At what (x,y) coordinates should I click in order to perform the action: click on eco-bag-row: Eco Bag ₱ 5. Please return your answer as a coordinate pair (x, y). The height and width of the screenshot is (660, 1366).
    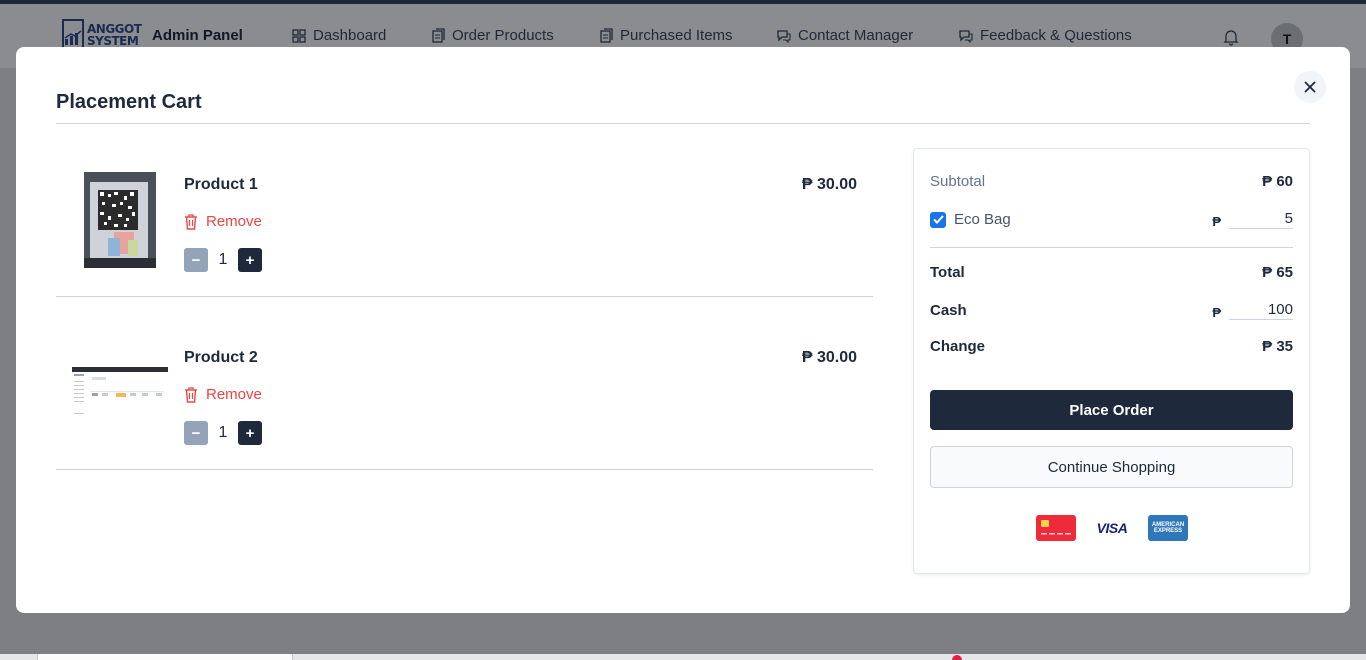
    Looking at the image, I should click on (1111, 219).